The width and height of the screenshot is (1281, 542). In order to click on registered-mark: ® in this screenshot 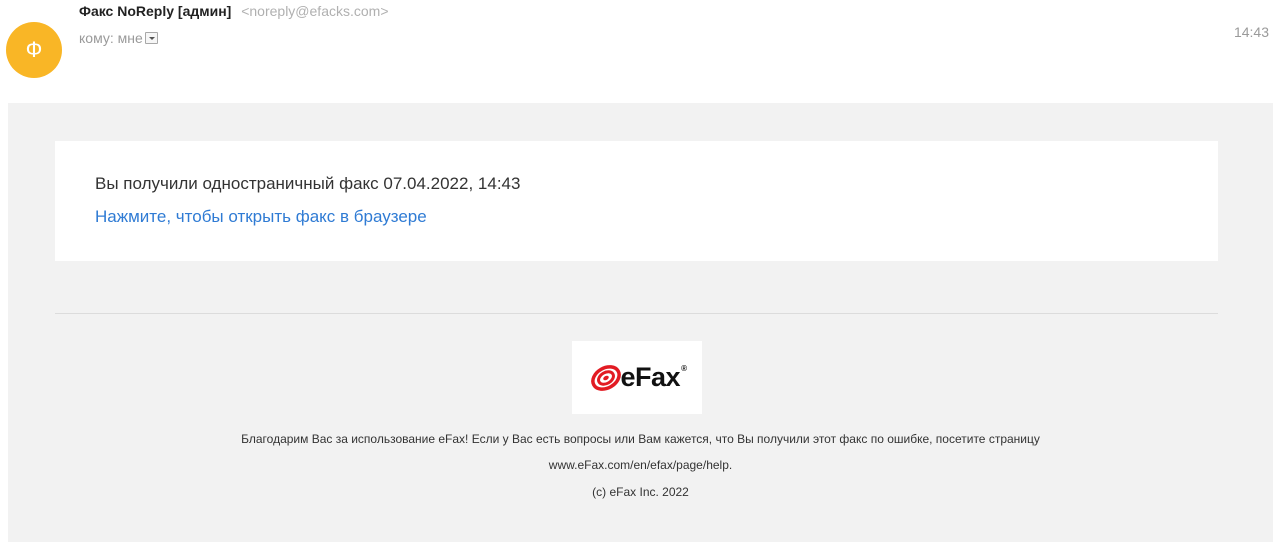, I will do `click(684, 368)`.